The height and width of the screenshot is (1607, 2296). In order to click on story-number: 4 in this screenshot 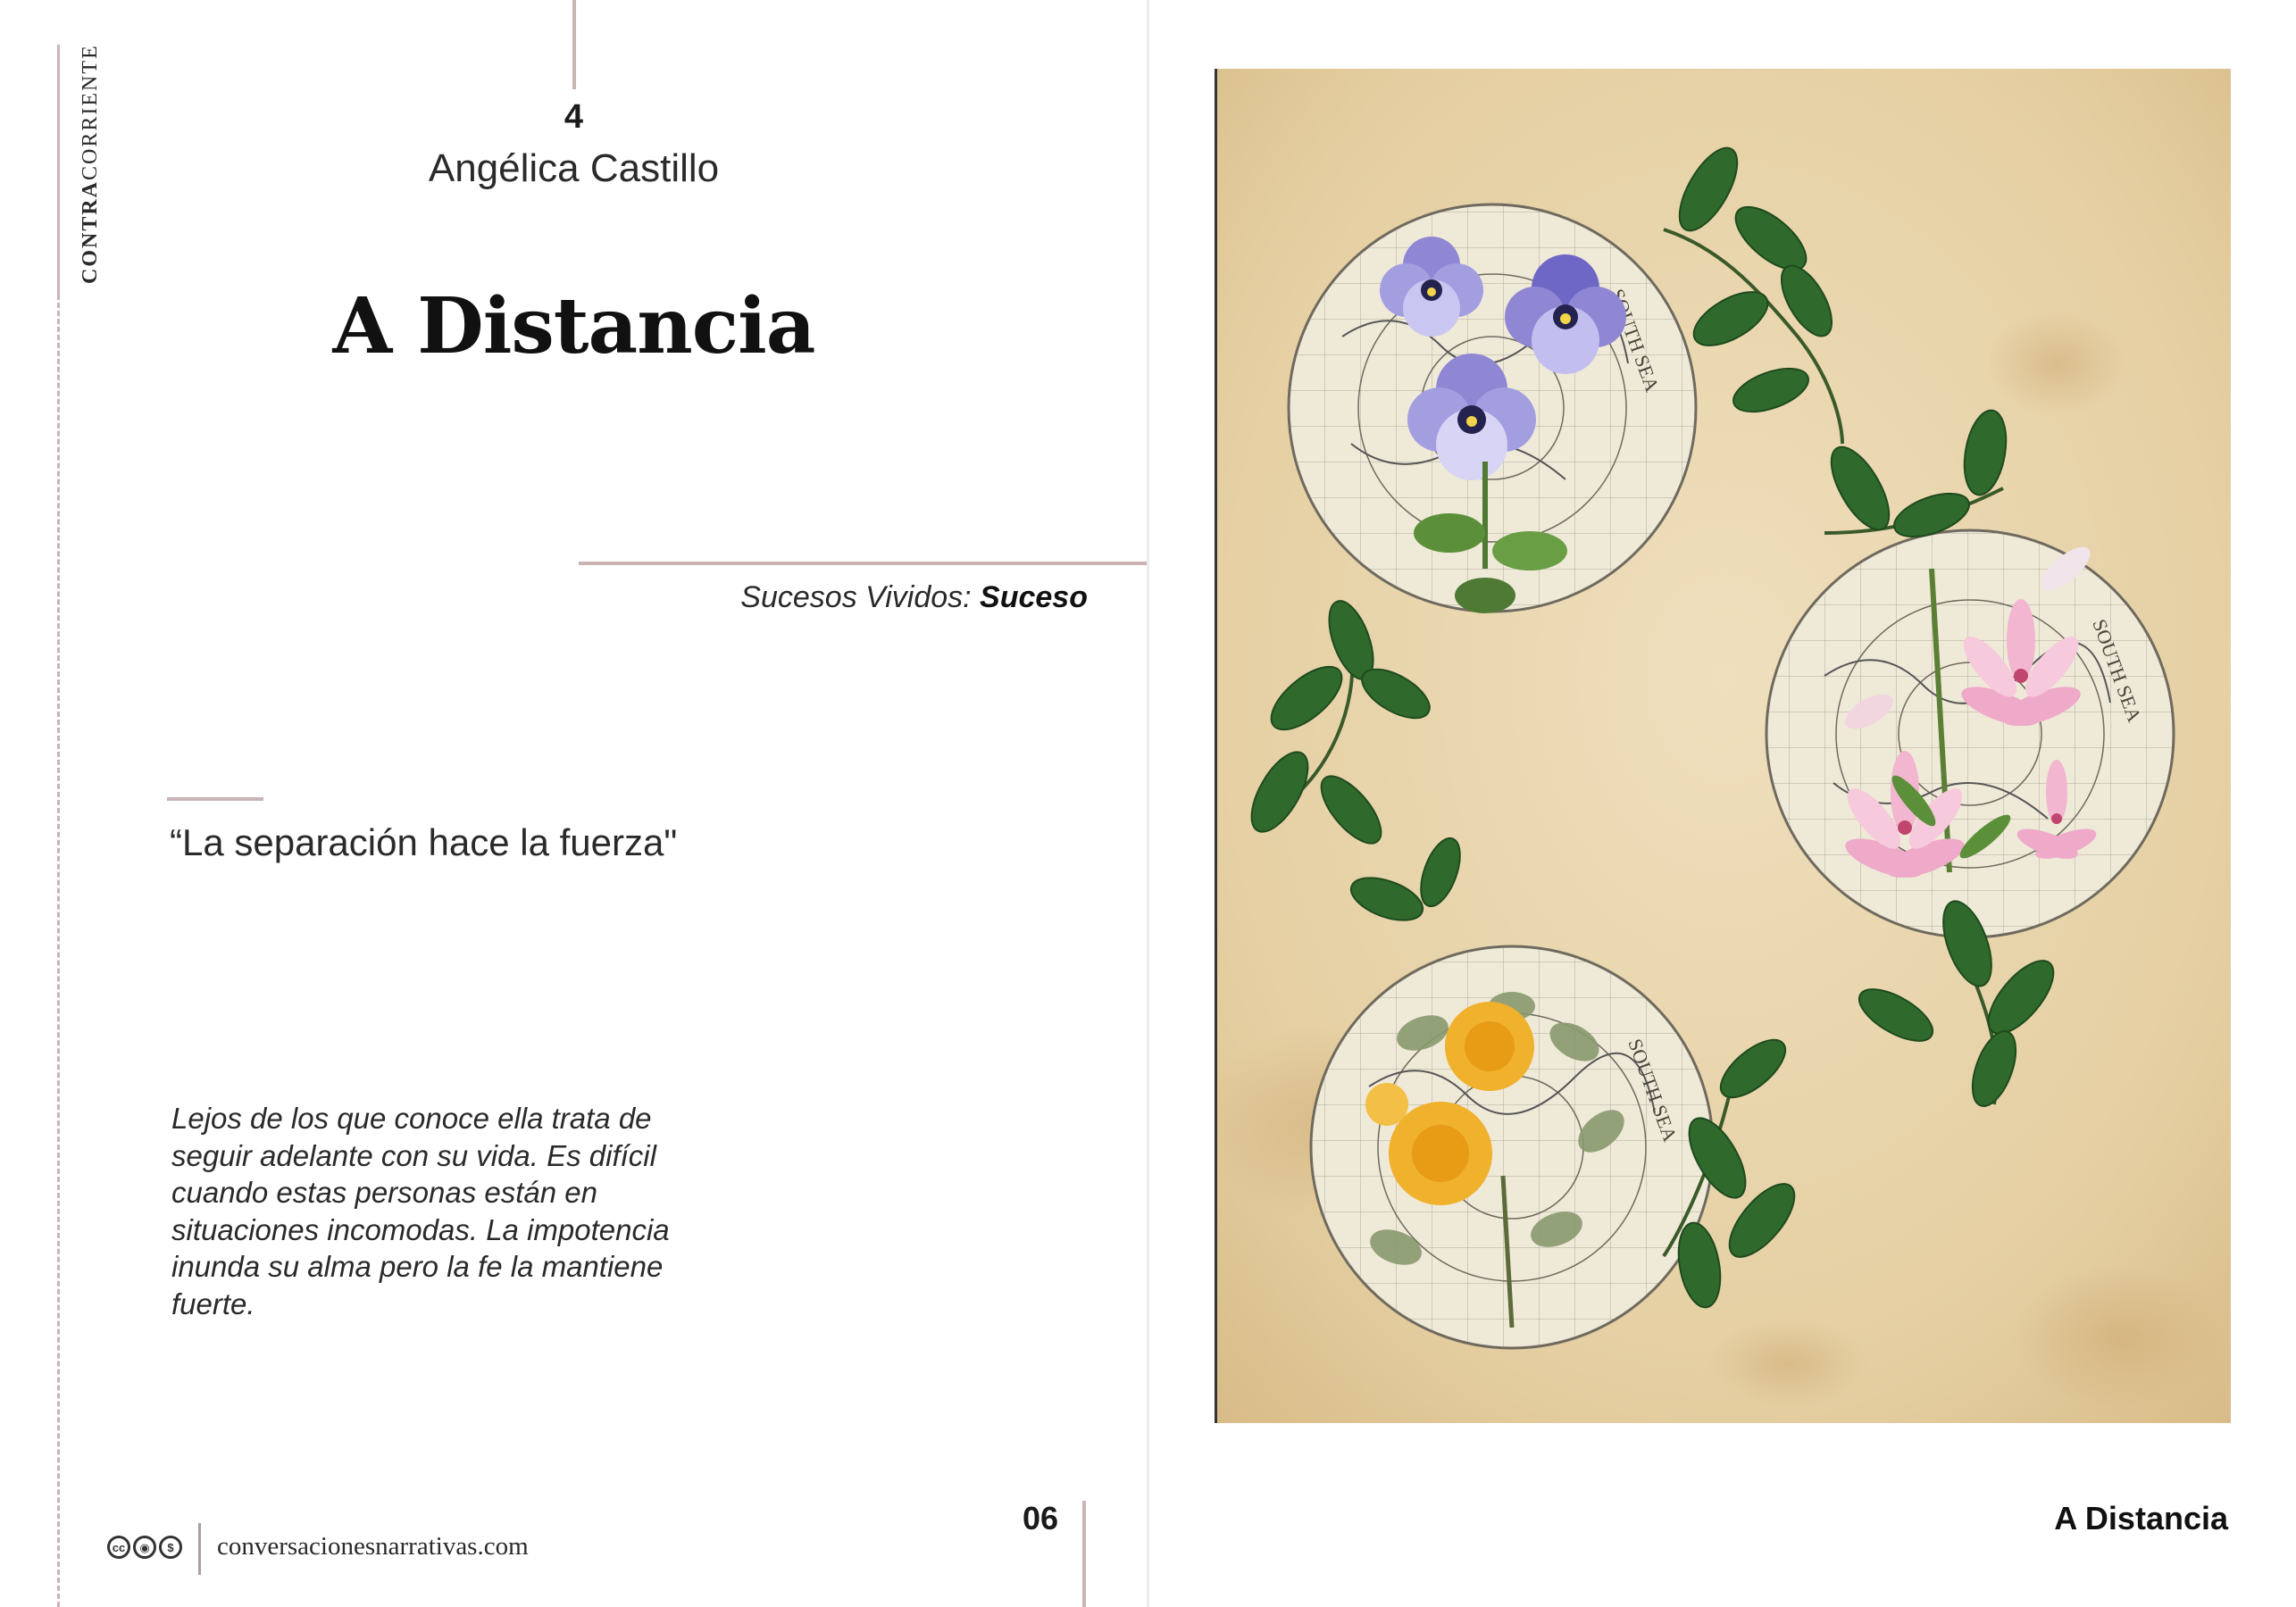, I will do `click(574, 117)`.